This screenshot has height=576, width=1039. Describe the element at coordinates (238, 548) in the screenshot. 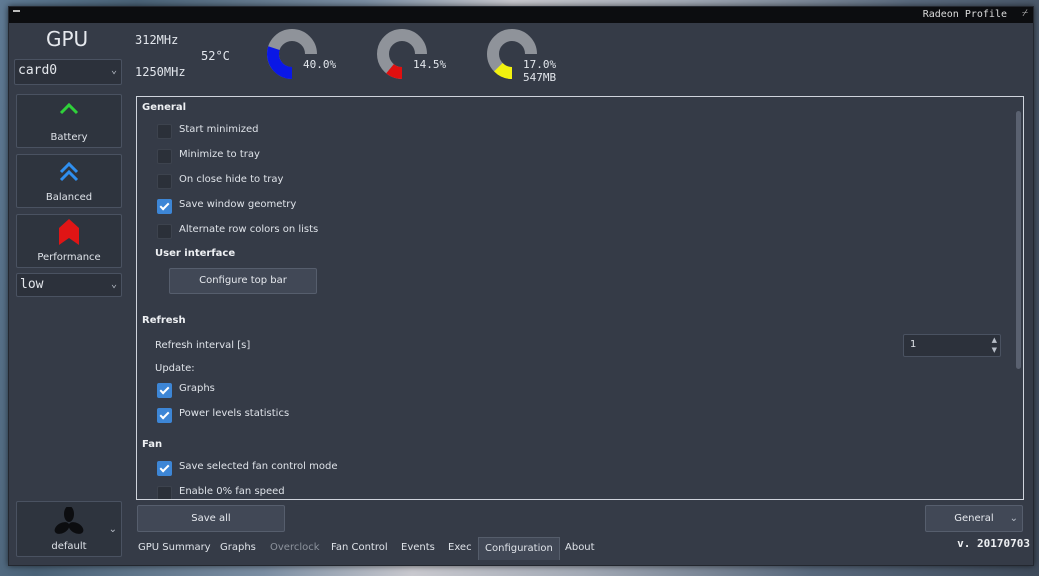

I see `tab-graphs: Graphs` at that location.